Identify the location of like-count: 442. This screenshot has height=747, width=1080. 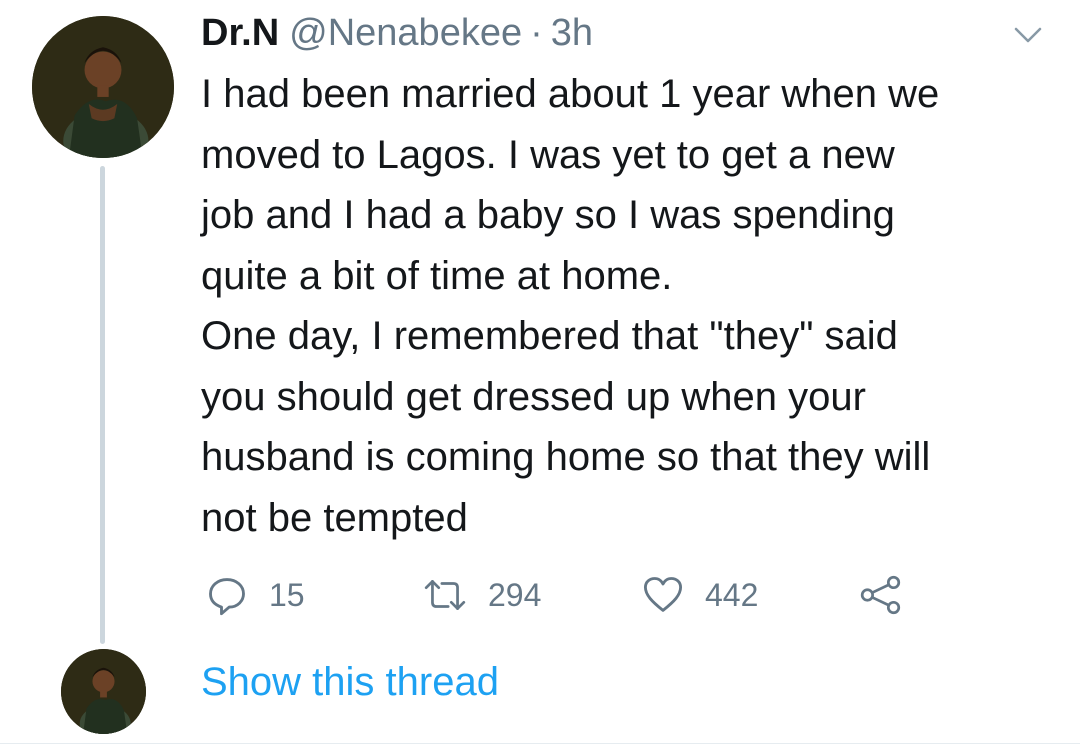
(732, 594).